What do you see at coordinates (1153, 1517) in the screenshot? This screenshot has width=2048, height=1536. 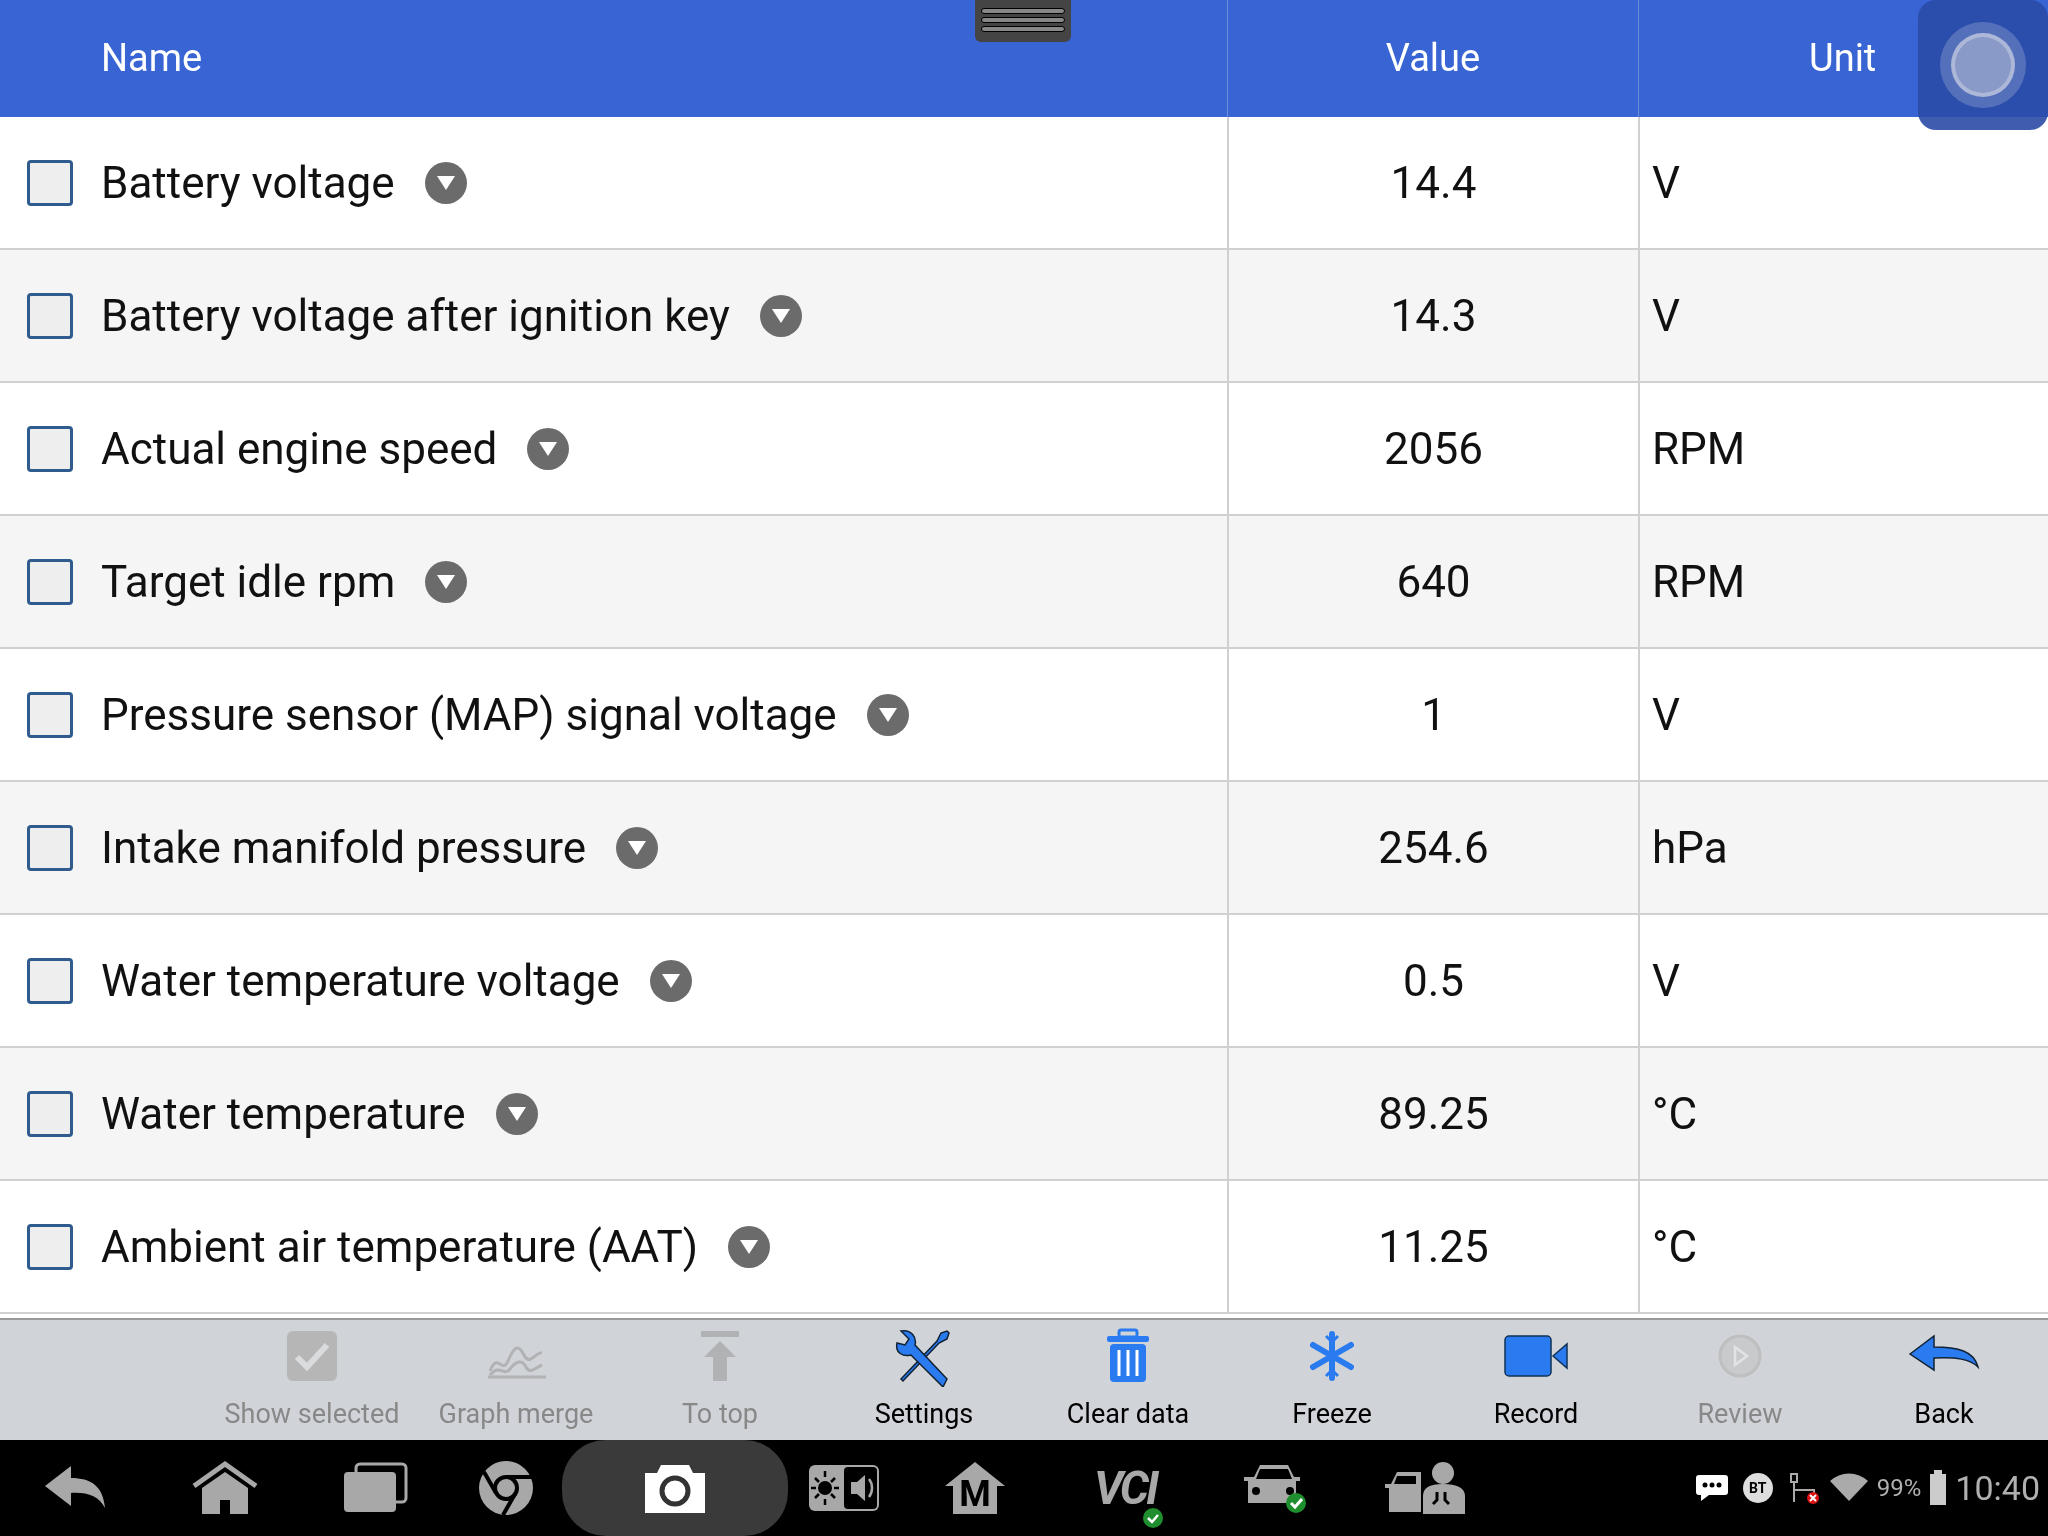 I see `check-badge-icon` at bounding box center [1153, 1517].